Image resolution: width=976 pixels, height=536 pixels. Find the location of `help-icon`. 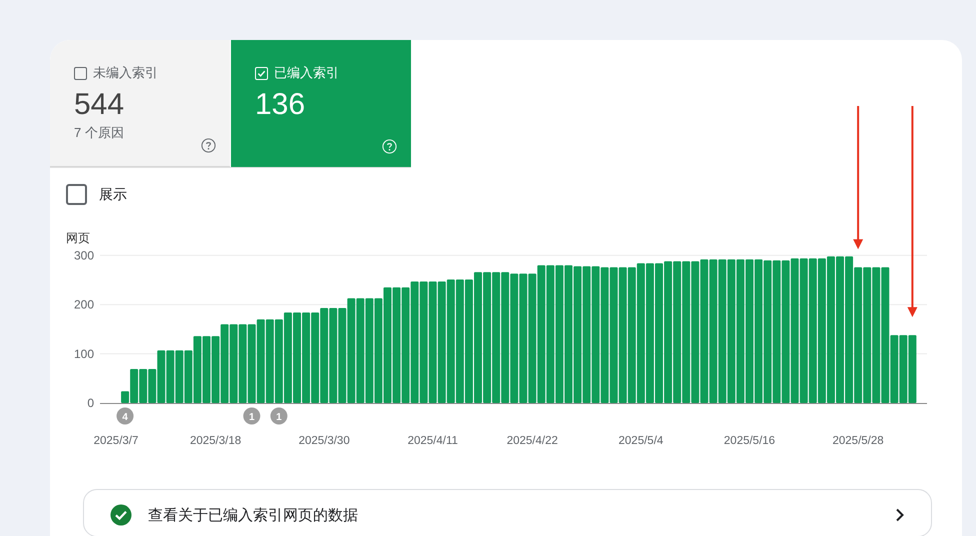

help-icon is located at coordinates (208, 145).